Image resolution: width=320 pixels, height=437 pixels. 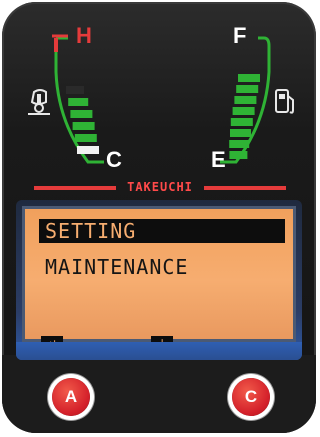 What do you see at coordinates (71, 397) in the screenshot?
I see `a-button: A` at bounding box center [71, 397].